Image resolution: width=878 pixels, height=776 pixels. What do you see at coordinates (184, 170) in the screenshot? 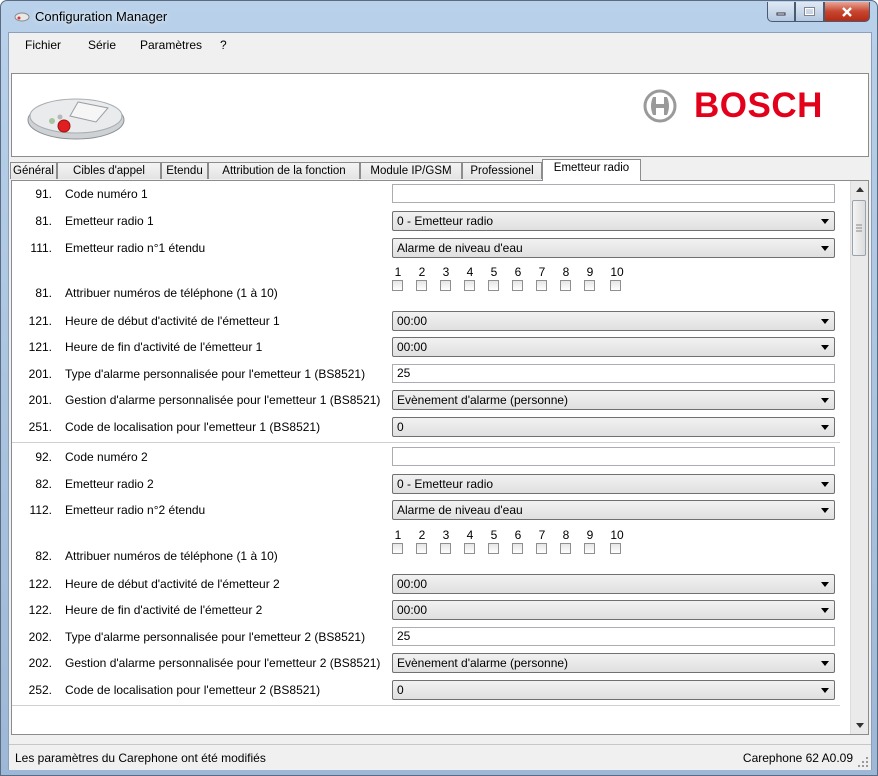
I see `tab-etendu: Etendu` at bounding box center [184, 170].